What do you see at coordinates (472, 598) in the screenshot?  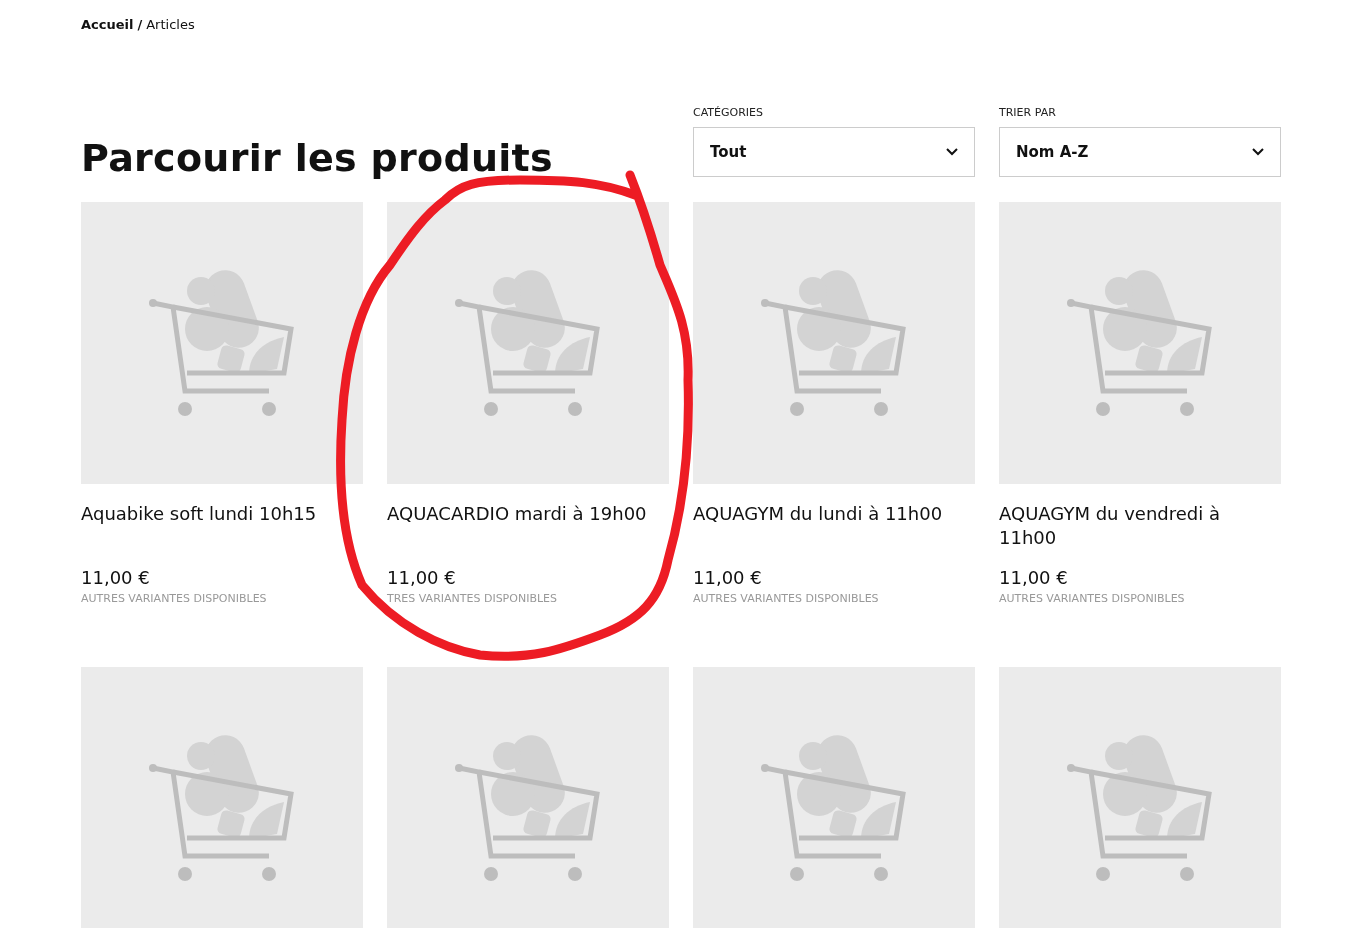 I see `variants-note: TRES VARIANTES DISPONIBLES` at bounding box center [472, 598].